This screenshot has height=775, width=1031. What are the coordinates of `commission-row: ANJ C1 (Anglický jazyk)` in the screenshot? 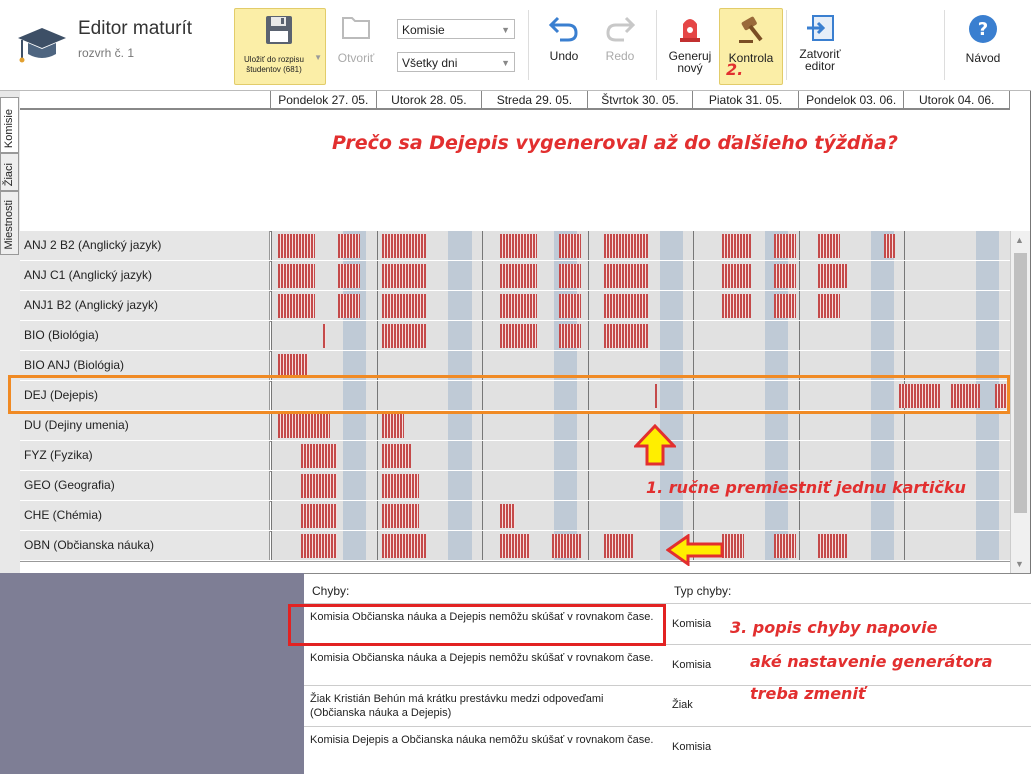 It's located at (515, 276).